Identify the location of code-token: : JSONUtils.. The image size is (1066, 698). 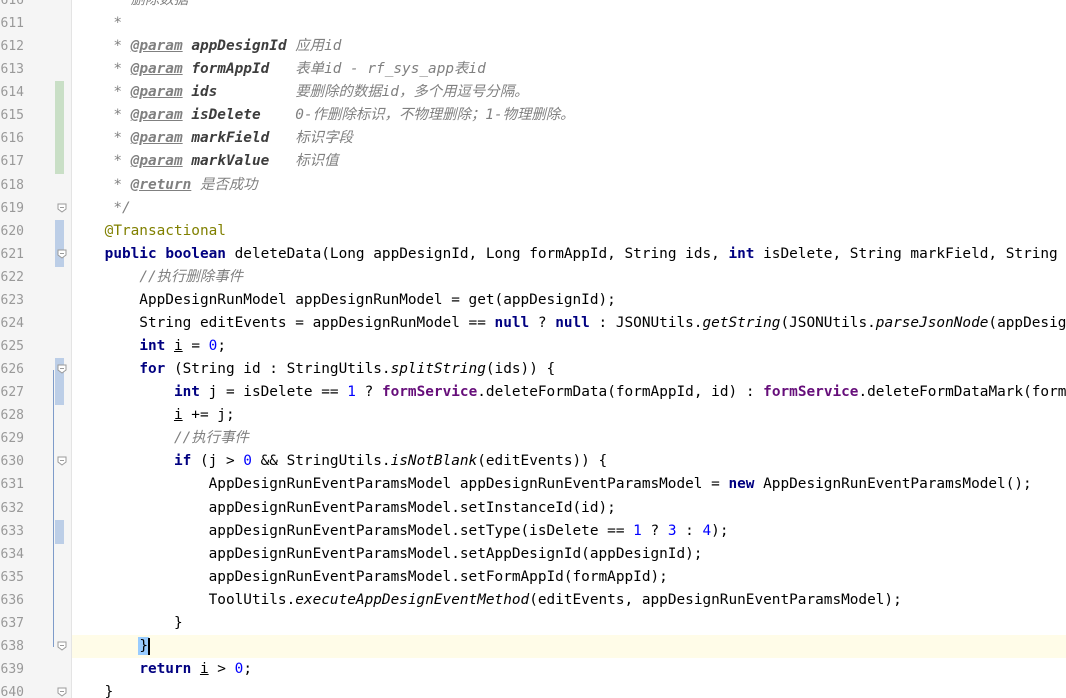
(646, 322).